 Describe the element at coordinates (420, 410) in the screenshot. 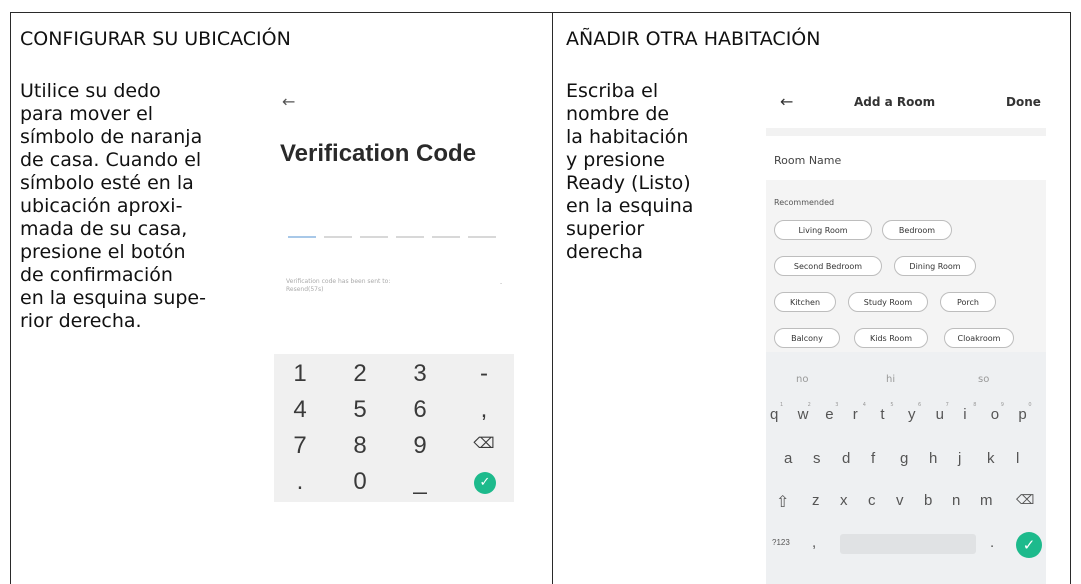

I see `keypad-key: 6` at that location.